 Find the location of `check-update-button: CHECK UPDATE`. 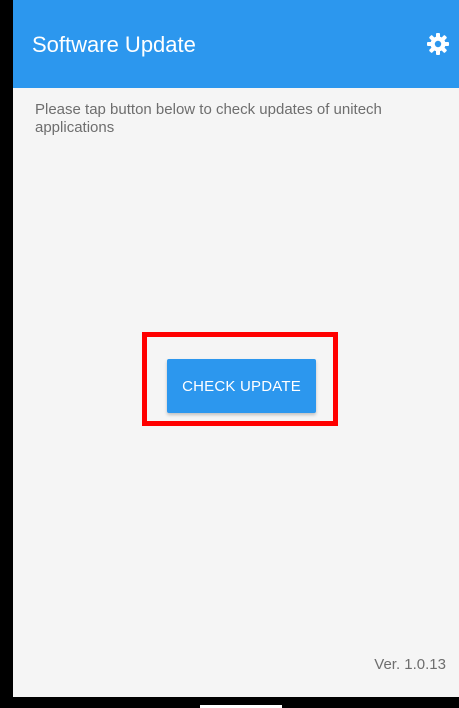

check-update-button: CHECK UPDATE is located at coordinates (241, 386).